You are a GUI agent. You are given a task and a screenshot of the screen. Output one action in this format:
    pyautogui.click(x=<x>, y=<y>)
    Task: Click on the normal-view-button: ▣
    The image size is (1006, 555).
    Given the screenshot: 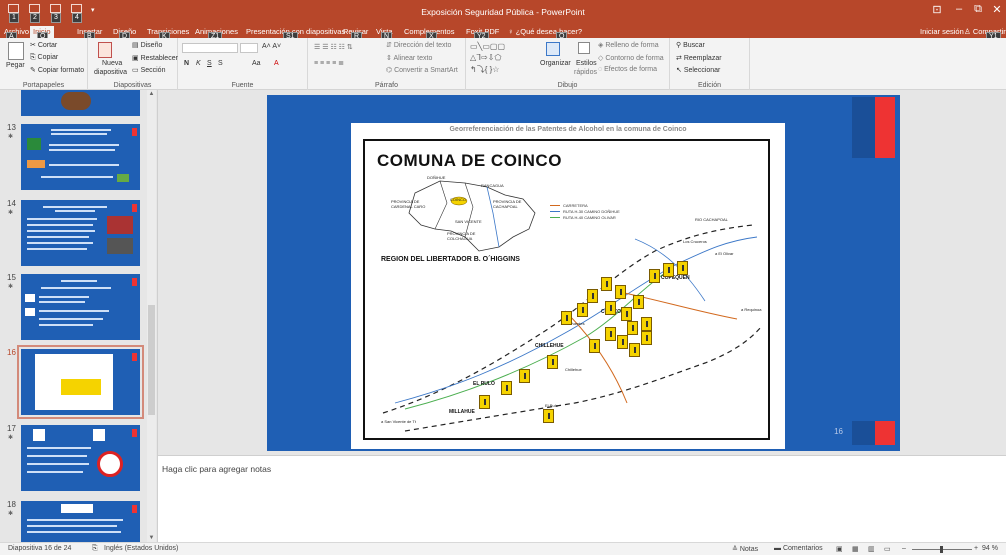 What is the action you would take?
    pyautogui.click(x=839, y=549)
    